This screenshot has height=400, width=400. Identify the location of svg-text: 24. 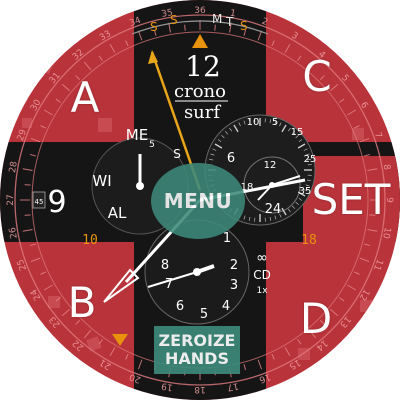
(273, 209).